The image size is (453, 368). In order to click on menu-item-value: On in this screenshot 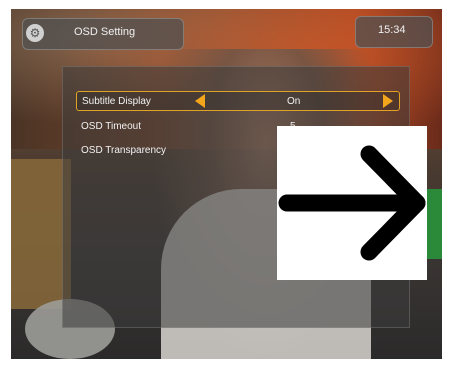, I will do `click(294, 101)`.